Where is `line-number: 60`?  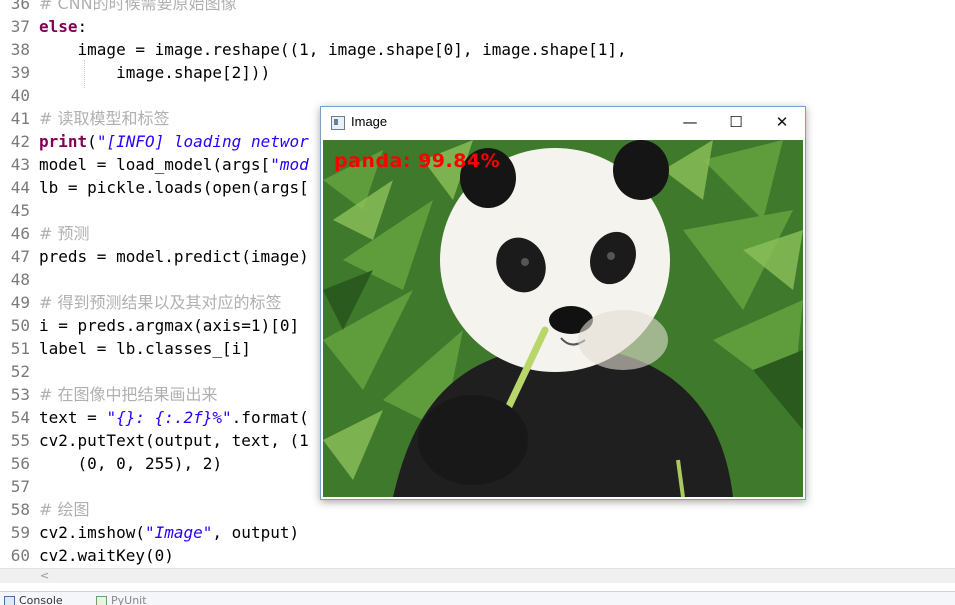
line-number: 60 is located at coordinates (17, 555).